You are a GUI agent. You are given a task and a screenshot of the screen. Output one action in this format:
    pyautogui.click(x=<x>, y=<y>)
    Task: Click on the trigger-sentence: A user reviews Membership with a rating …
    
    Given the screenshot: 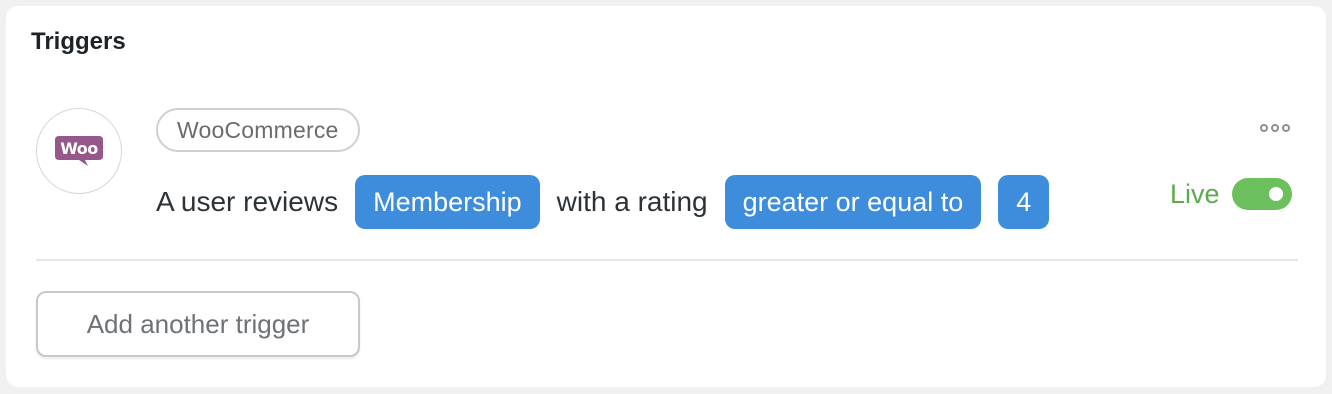 What is the action you would take?
    pyautogui.click(x=611, y=202)
    